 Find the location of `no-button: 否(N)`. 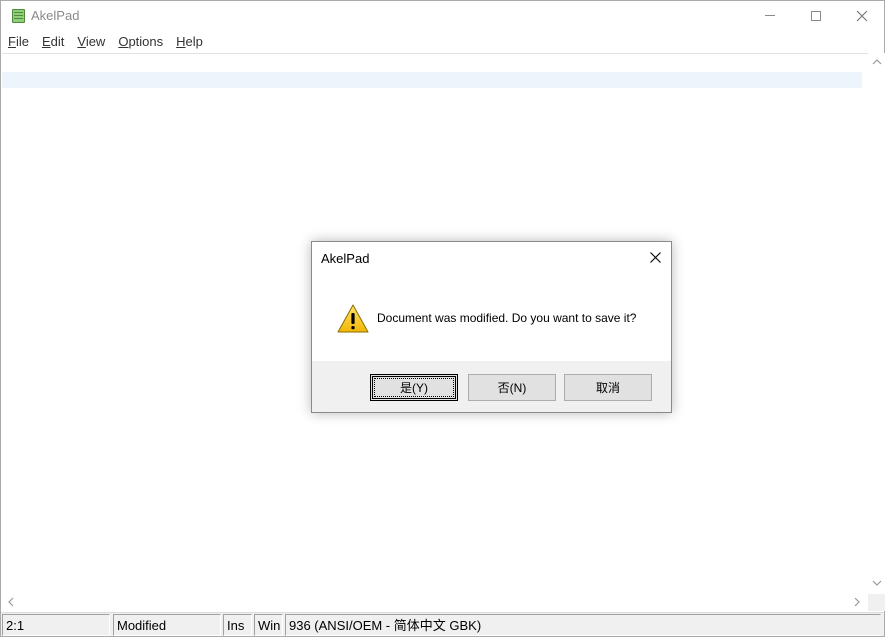

no-button: 否(N) is located at coordinates (512, 387).